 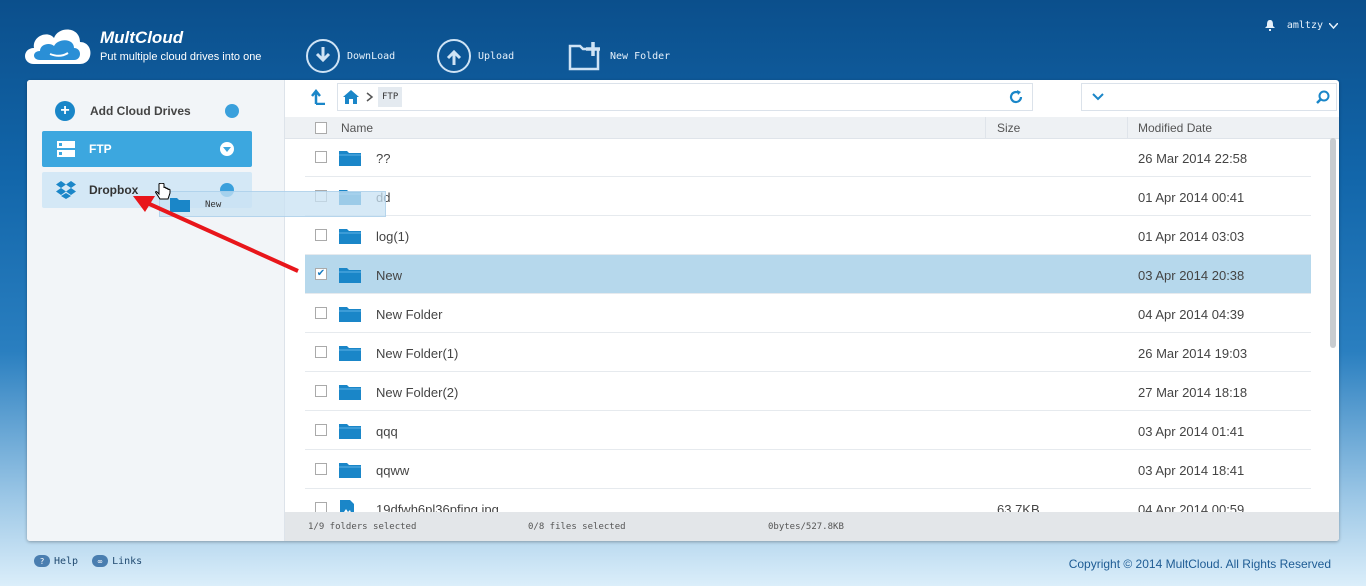 I want to click on table-row: qqq 03 Apr 2014 01:41, so click(x=808, y=430).